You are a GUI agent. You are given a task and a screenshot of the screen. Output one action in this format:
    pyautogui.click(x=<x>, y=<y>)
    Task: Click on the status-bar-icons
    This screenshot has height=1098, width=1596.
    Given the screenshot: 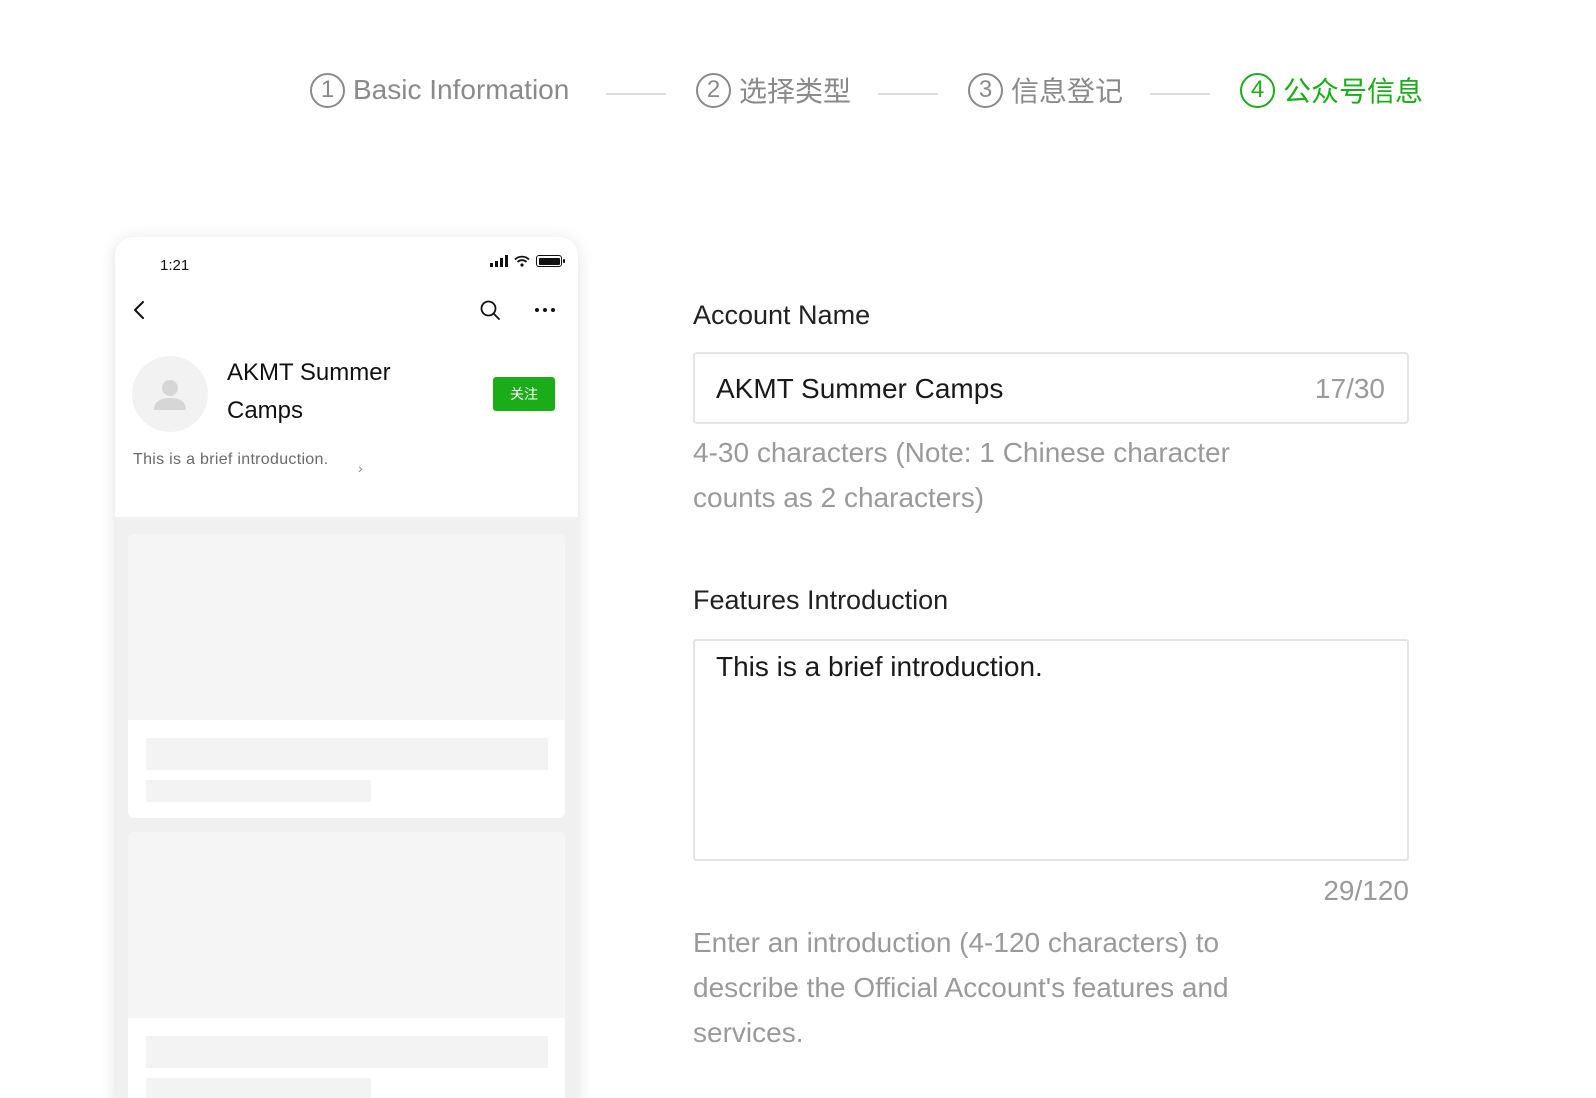 What is the action you would take?
    pyautogui.click(x=527, y=261)
    